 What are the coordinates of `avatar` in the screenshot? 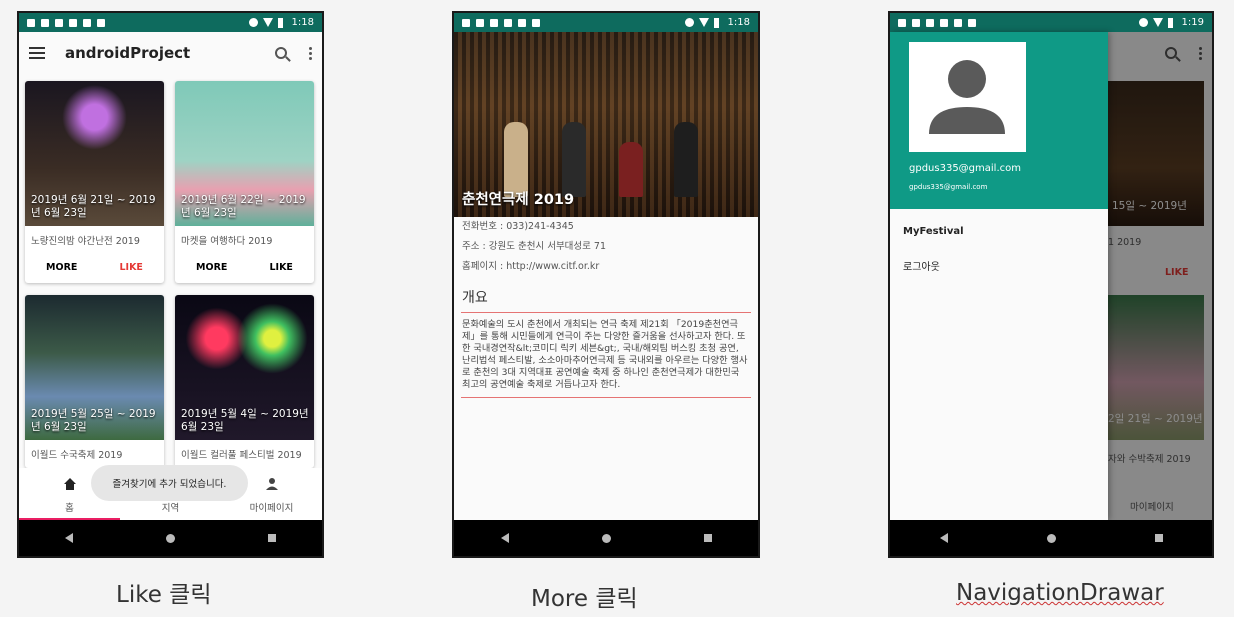 It's located at (967, 97).